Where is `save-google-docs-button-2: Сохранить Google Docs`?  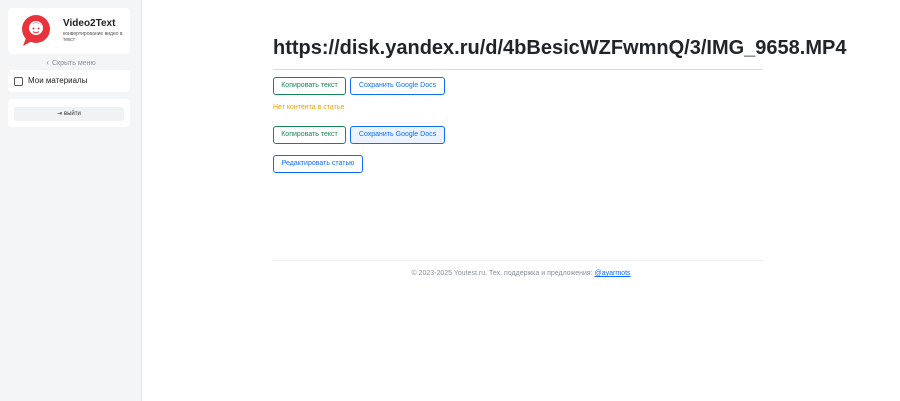 save-google-docs-button-2: Сохранить Google Docs is located at coordinates (397, 135).